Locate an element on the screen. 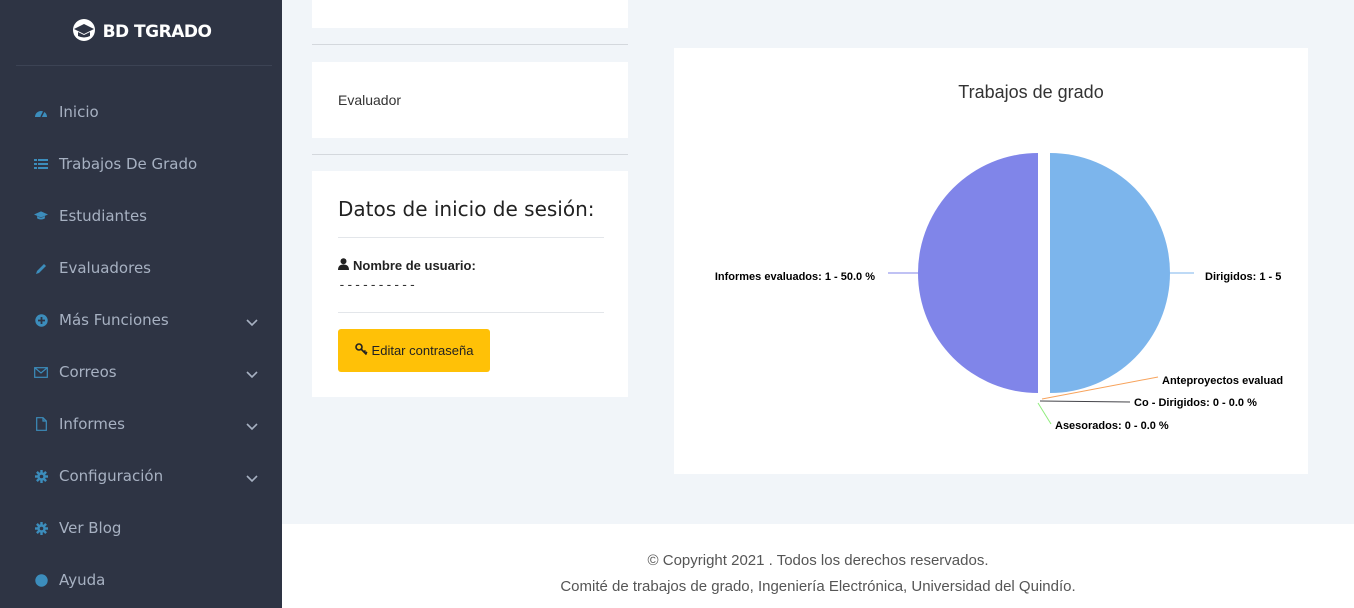 The image size is (1354, 608). sidebar-item-informes: Informes is located at coordinates (141, 424).